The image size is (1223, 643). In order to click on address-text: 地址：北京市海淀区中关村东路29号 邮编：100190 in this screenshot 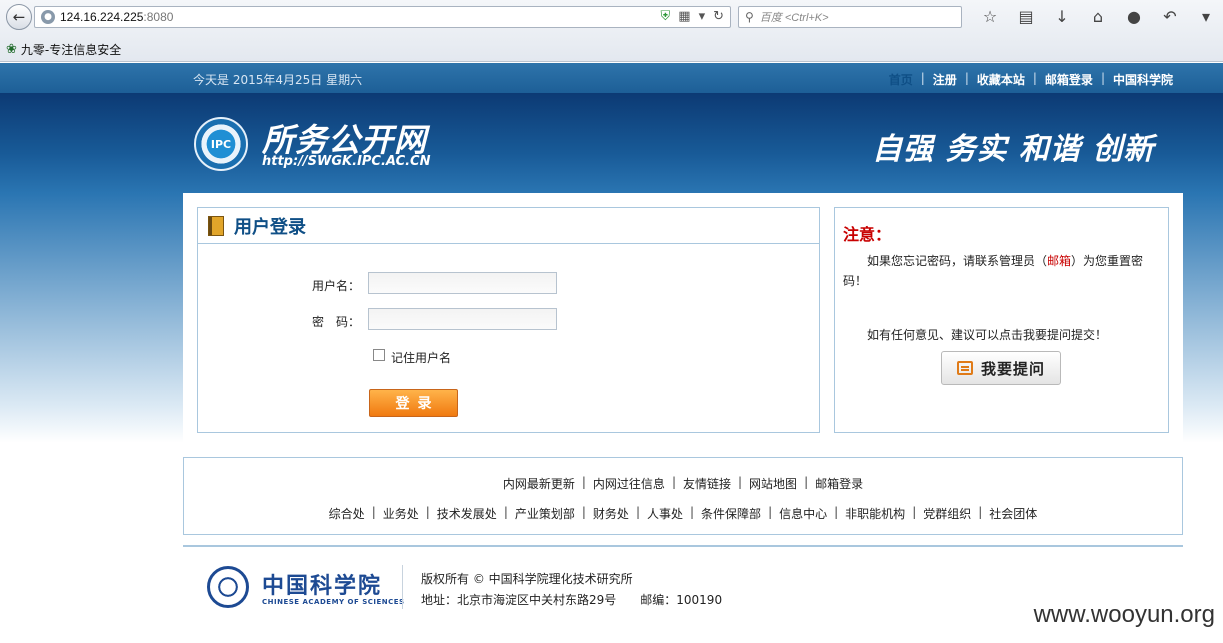, I will do `click(572, 600)`.